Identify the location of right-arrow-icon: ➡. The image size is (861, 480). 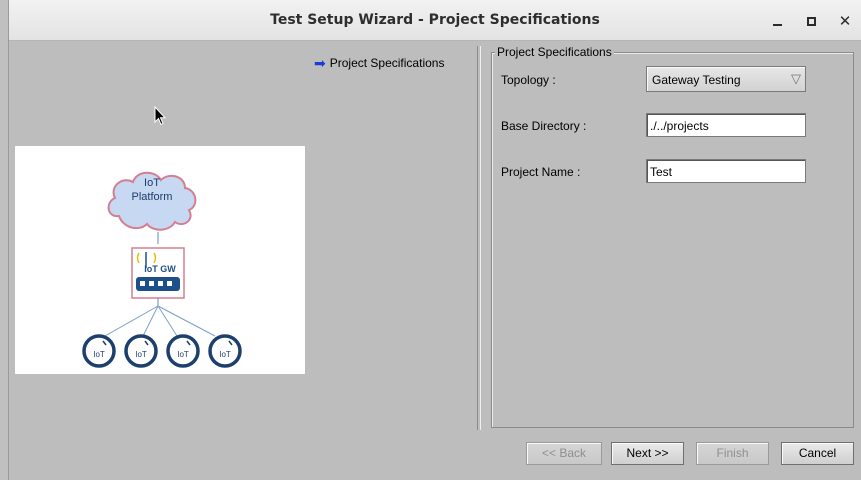
(320, 63).